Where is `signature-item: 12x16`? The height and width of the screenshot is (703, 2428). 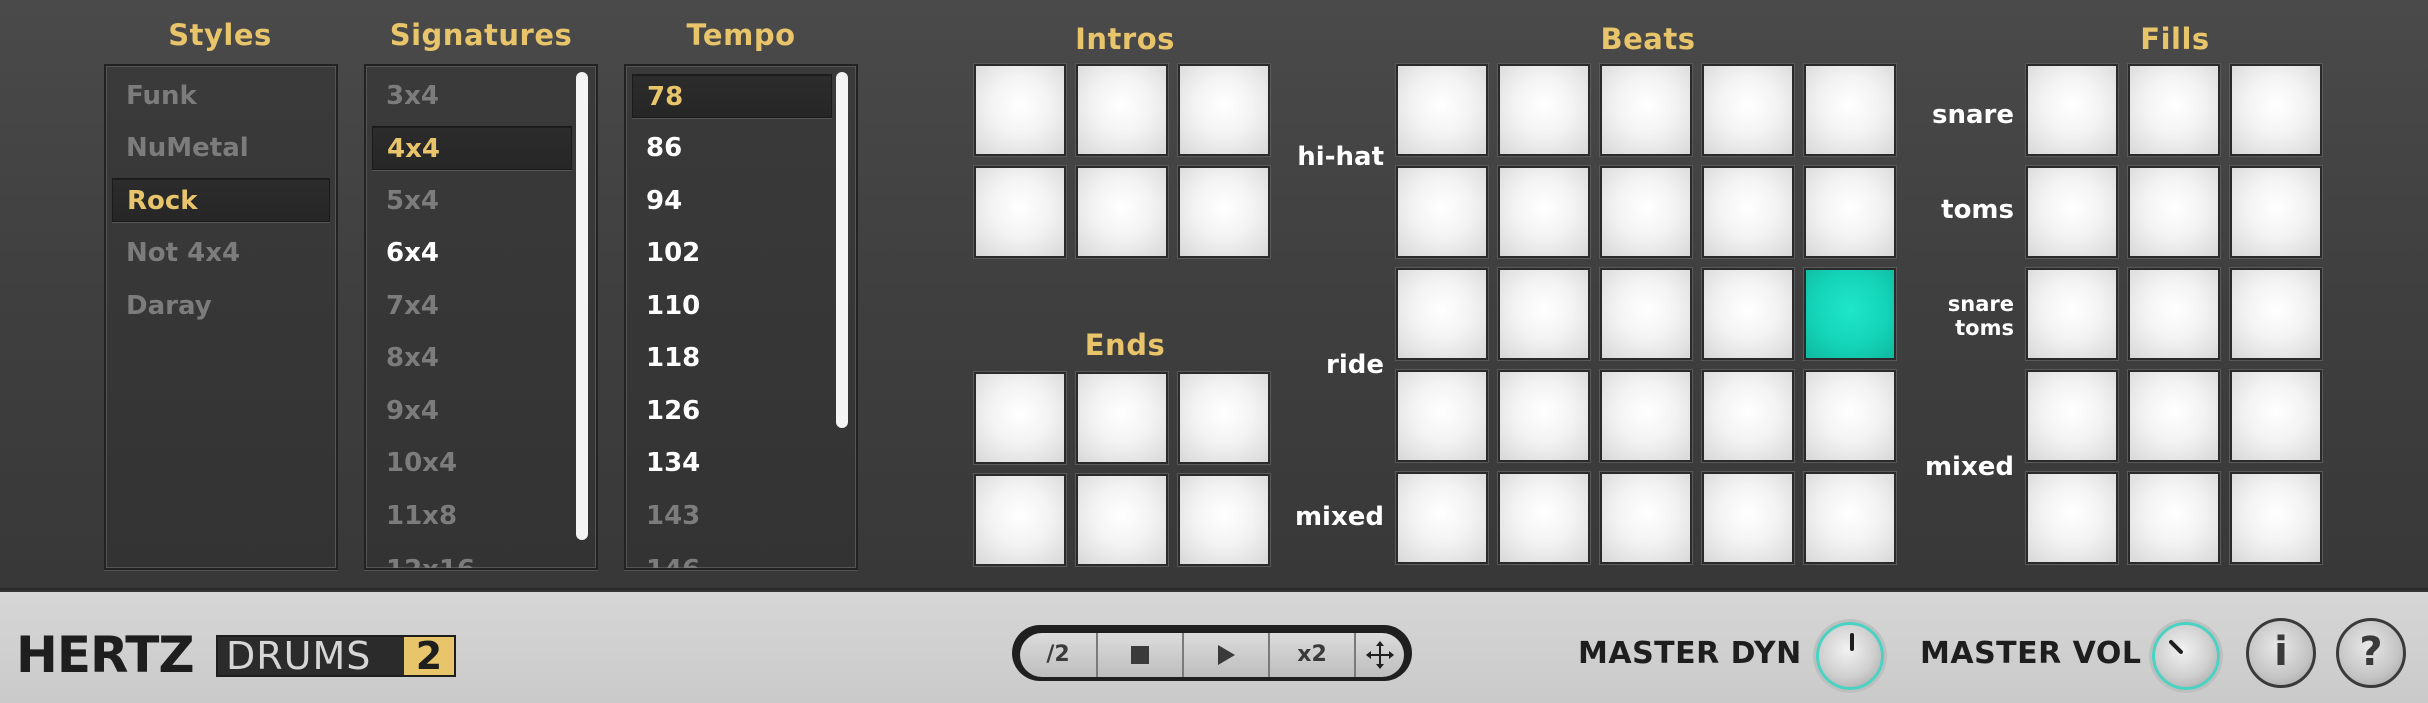 signature-item: 12x16 is located at coordinates (472, 558).